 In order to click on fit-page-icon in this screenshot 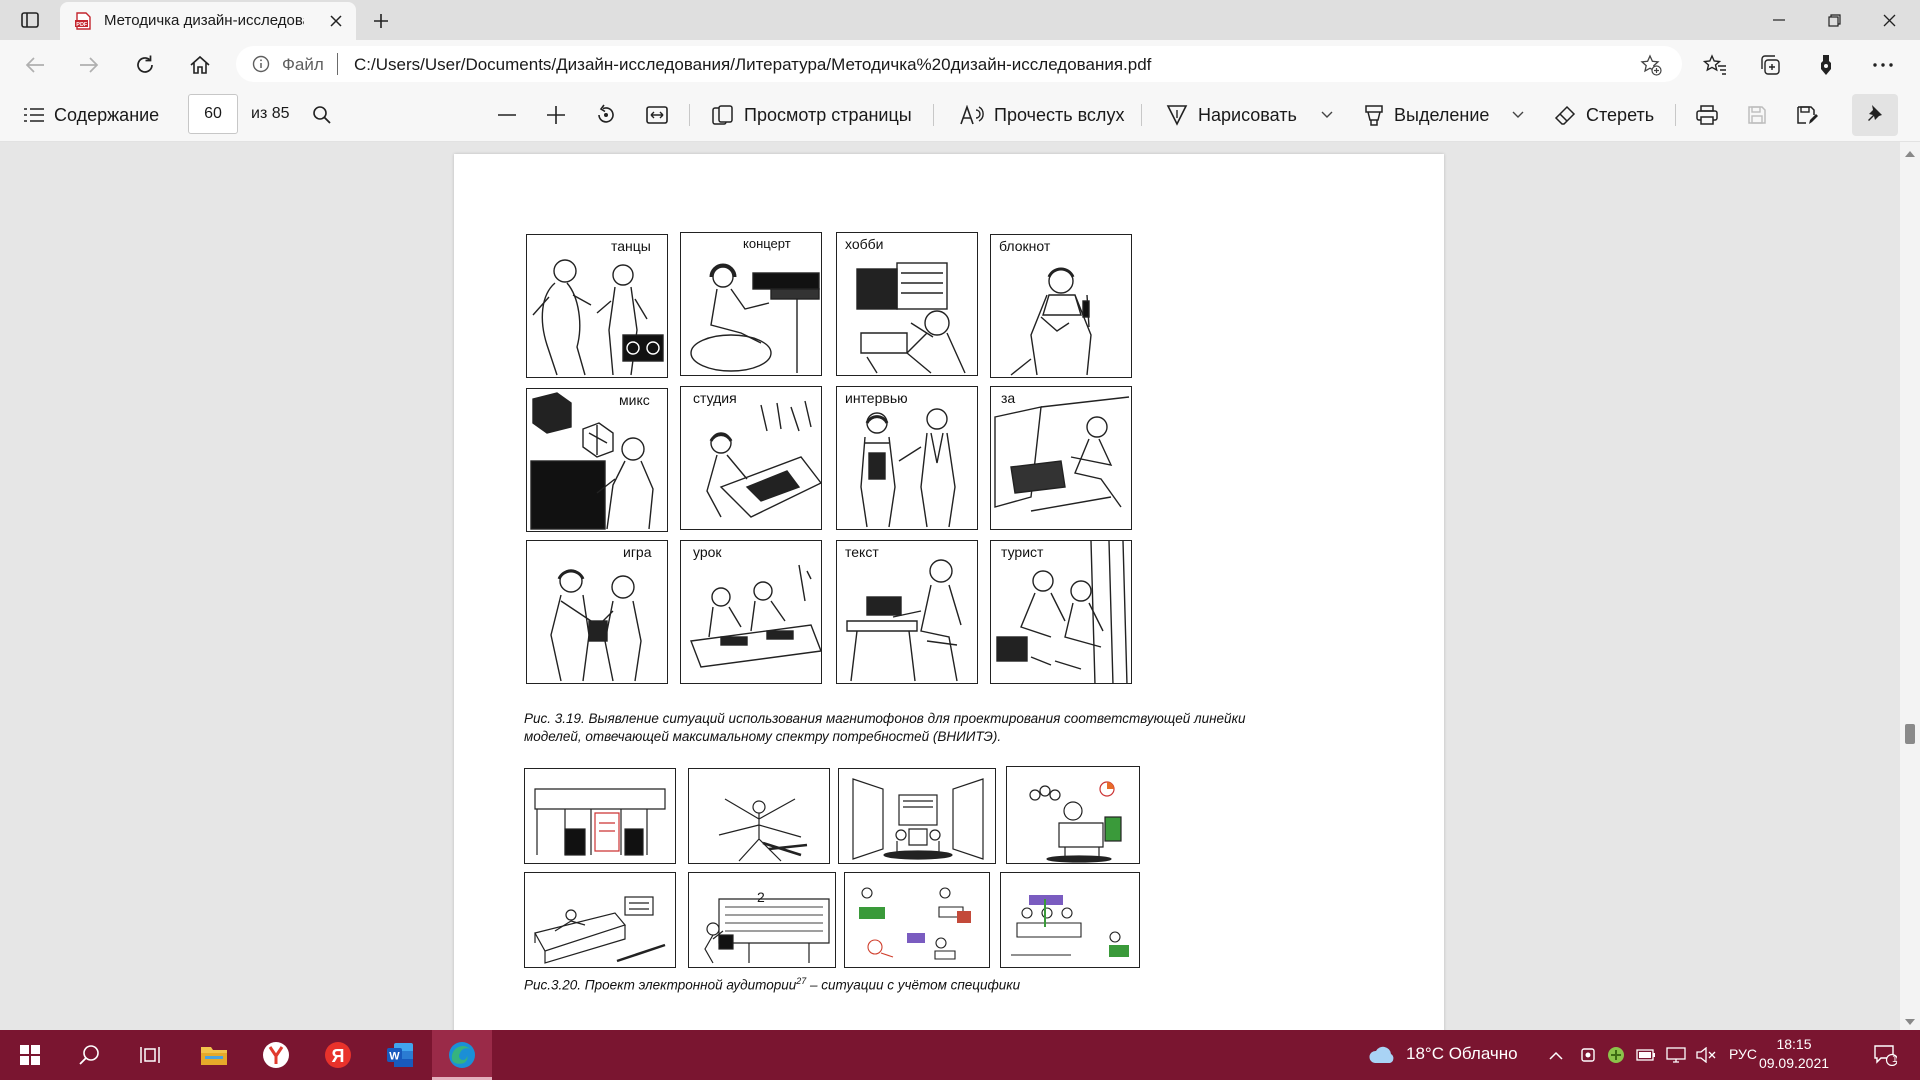, I will do `click(657, 115)`.